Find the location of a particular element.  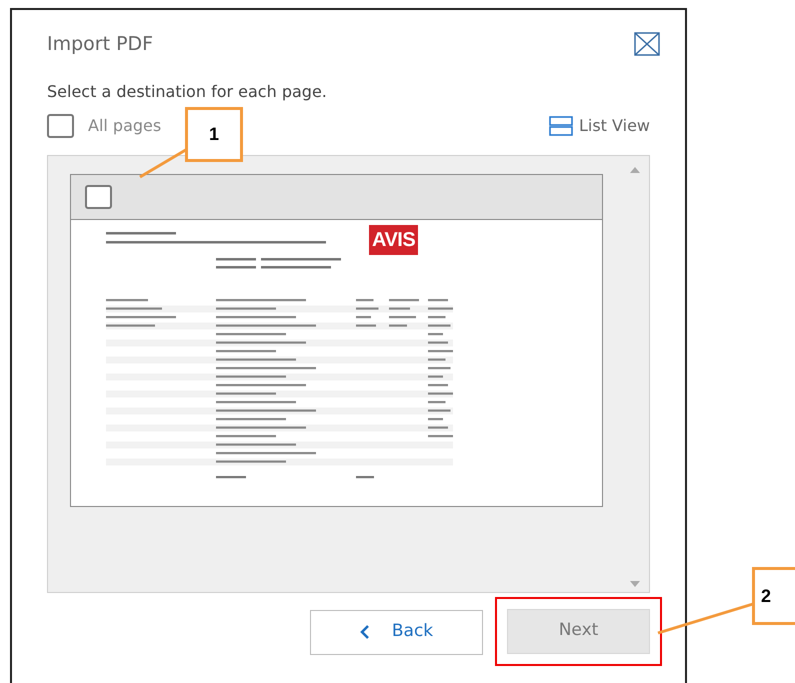

all-pages-checkbox is located at coordinates (60, 126).